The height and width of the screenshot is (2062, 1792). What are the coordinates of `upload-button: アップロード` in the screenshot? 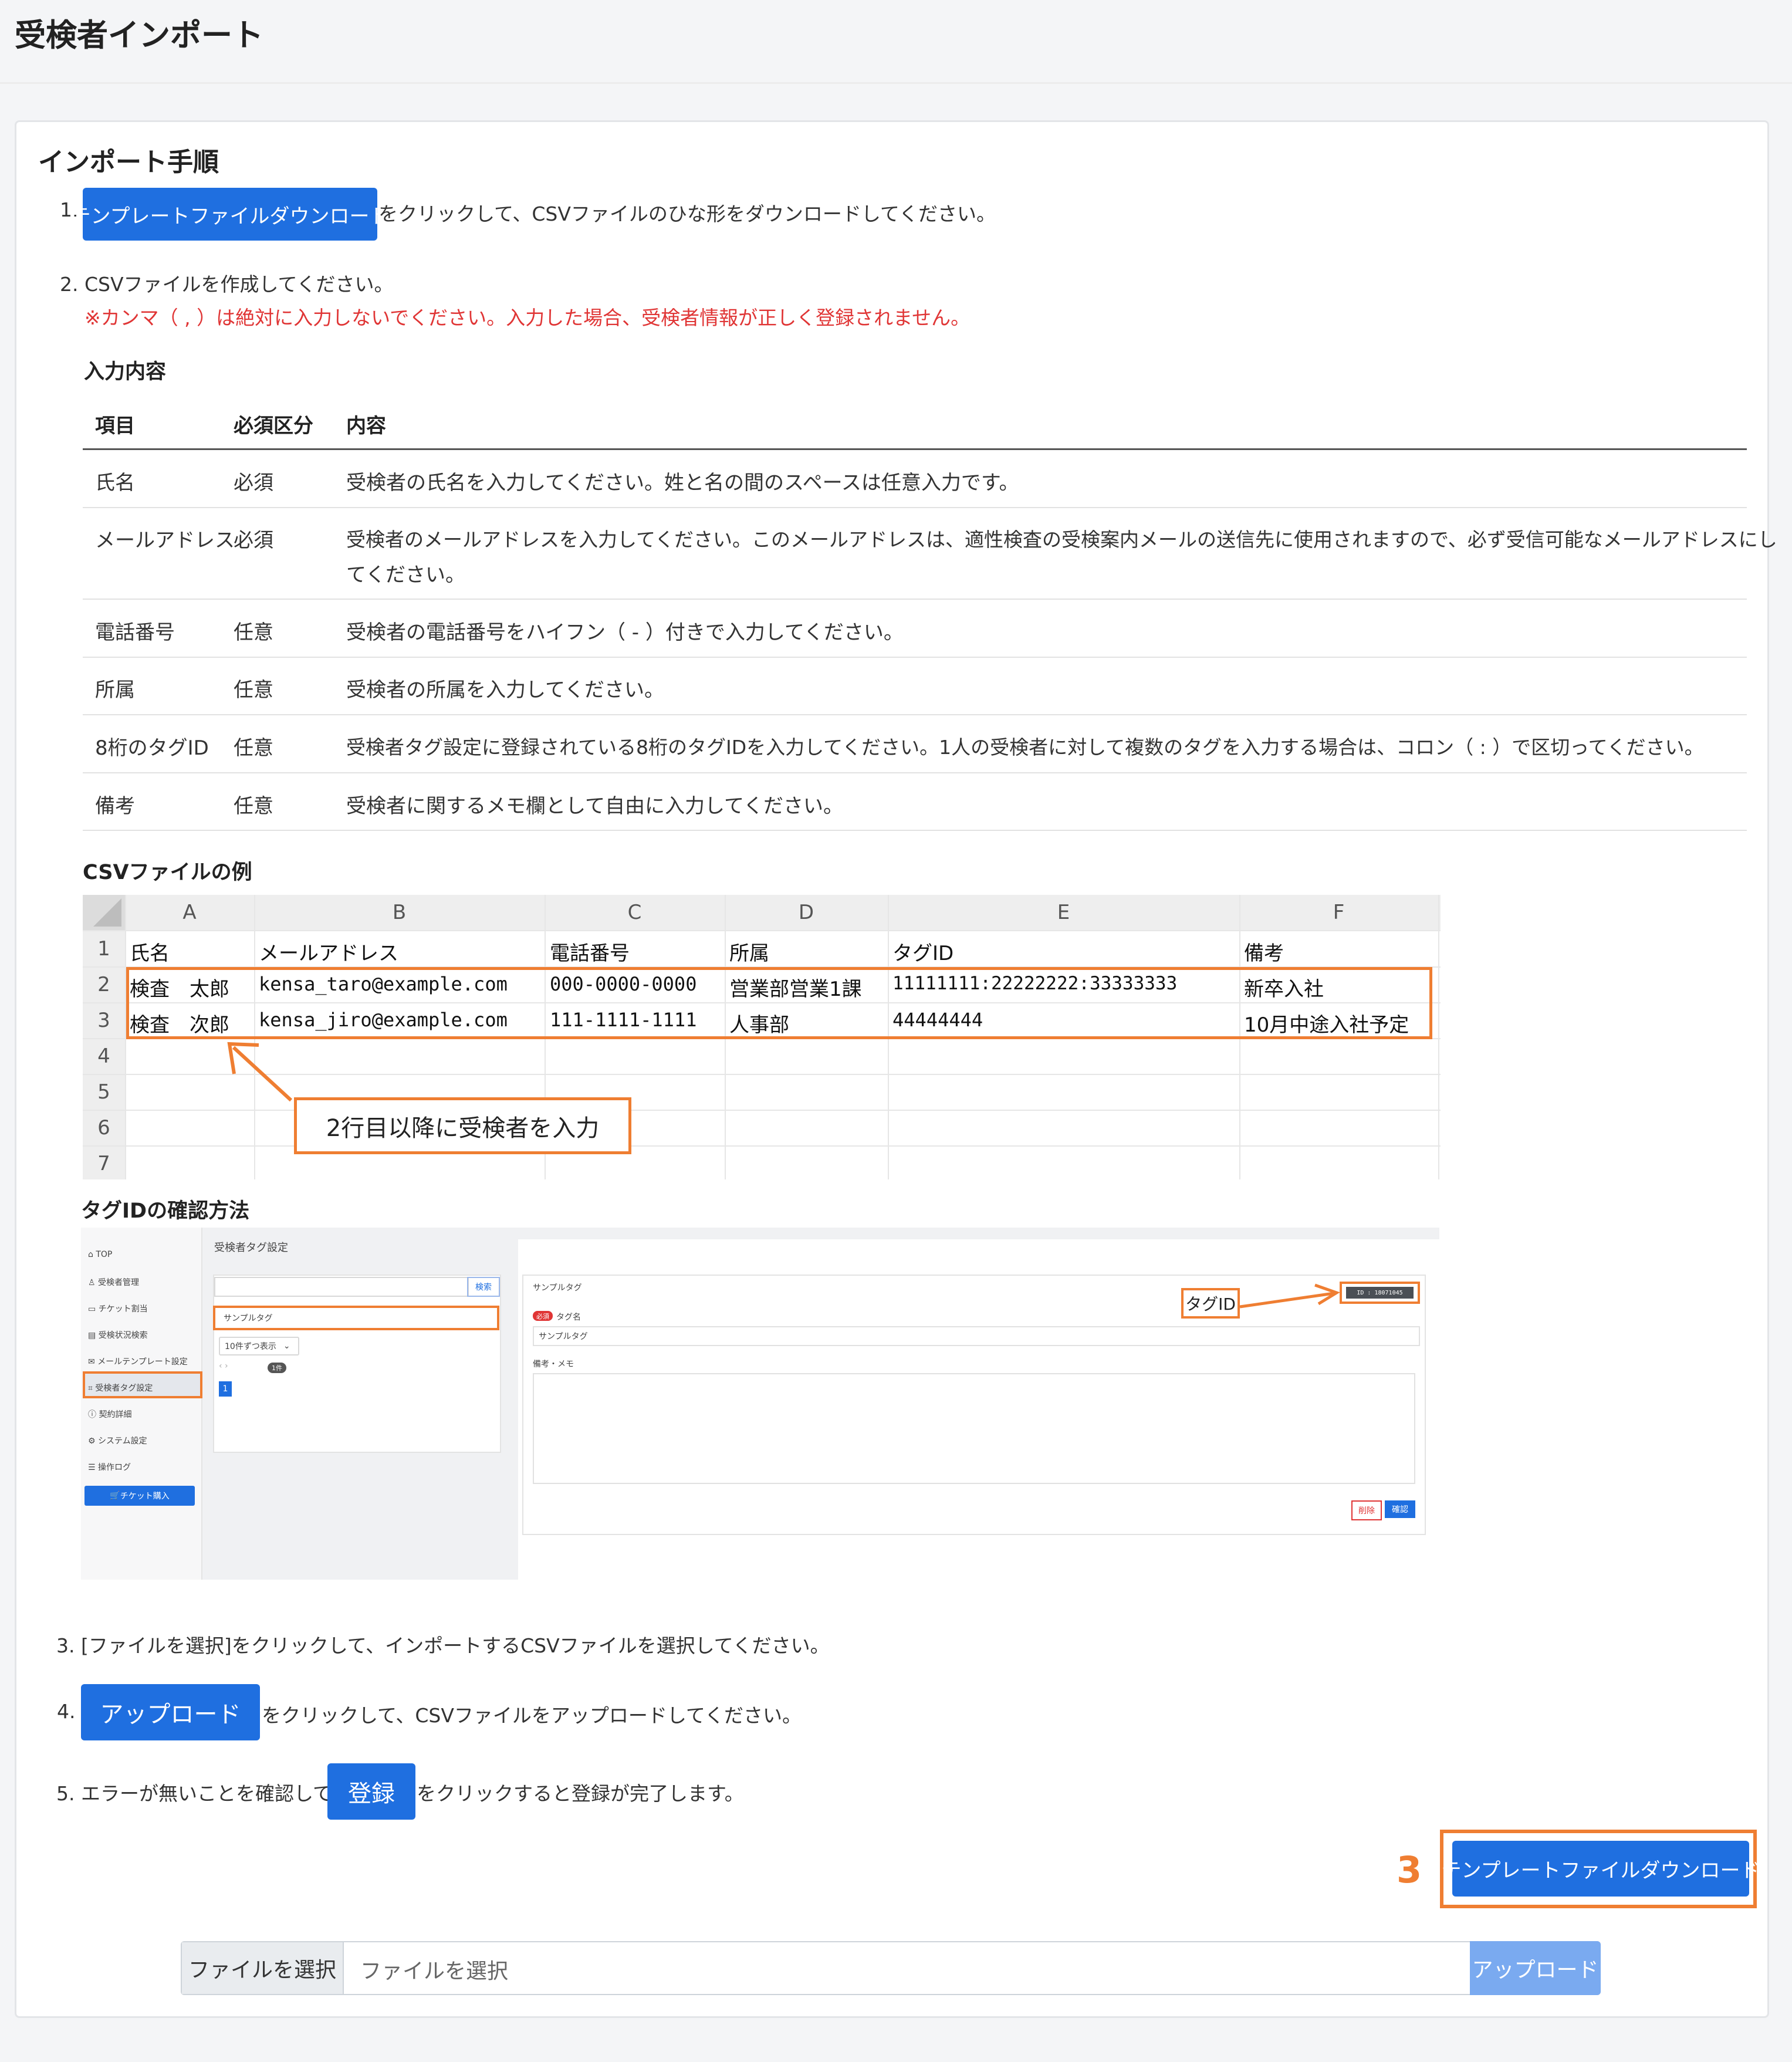 It's located at (1536, 1968).